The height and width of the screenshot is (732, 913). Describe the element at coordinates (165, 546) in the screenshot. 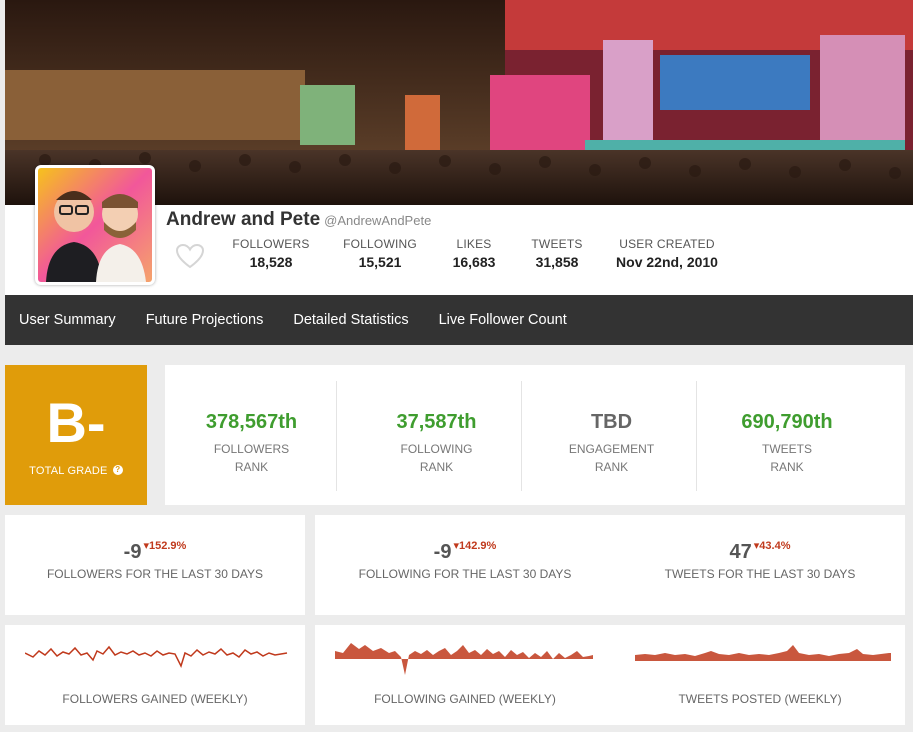

I see `change-percent: ▾152.9%` at that location.